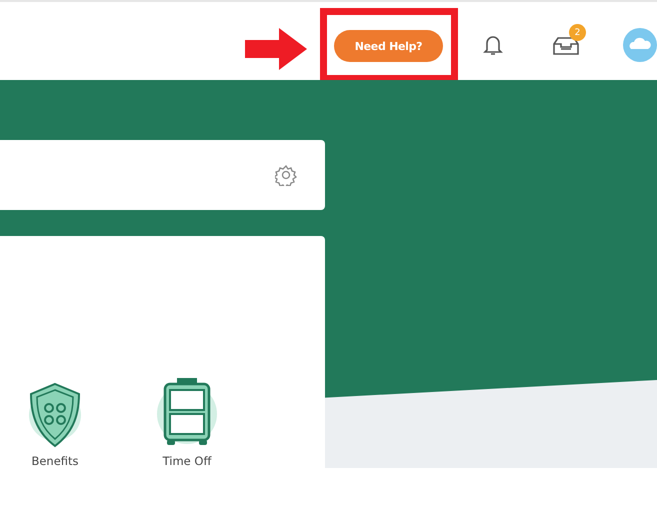 The height and width of the screenshot is (511, 657). What do you see at coordinates (566, 46) in the screenshot?
I see `inbox-icon` at bounding box center [566, 46].